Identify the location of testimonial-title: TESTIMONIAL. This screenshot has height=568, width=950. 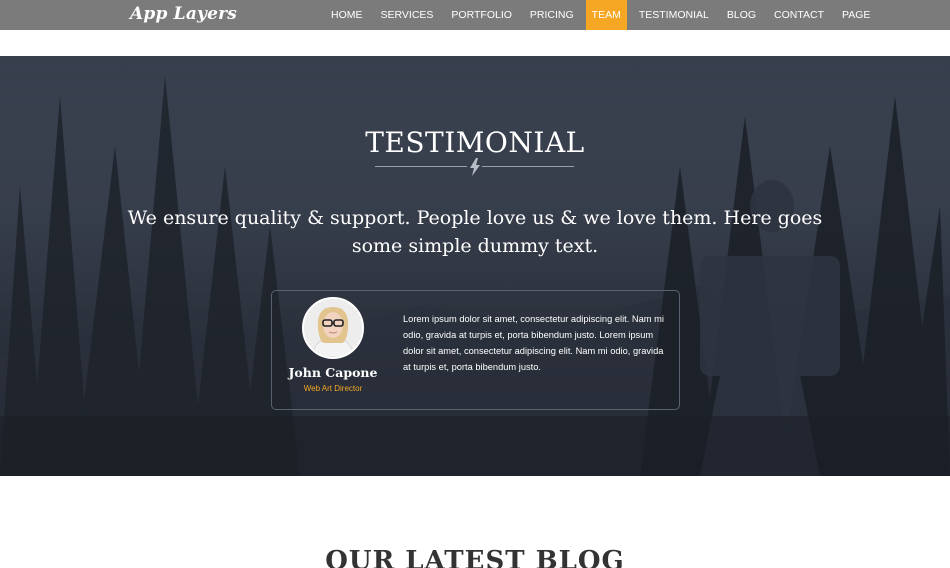
(475, 142).